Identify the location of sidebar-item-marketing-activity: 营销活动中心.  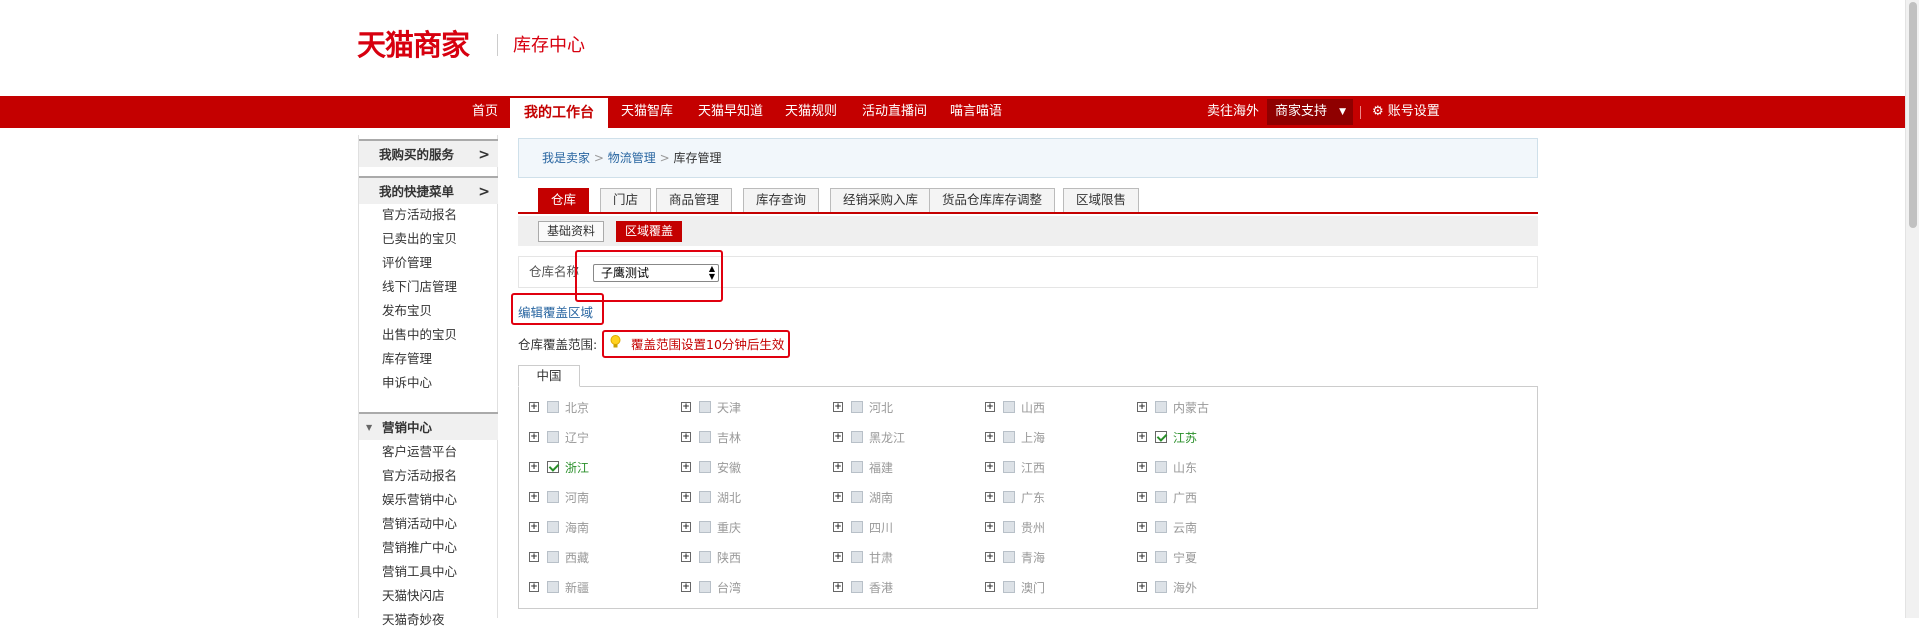
(419, 524).